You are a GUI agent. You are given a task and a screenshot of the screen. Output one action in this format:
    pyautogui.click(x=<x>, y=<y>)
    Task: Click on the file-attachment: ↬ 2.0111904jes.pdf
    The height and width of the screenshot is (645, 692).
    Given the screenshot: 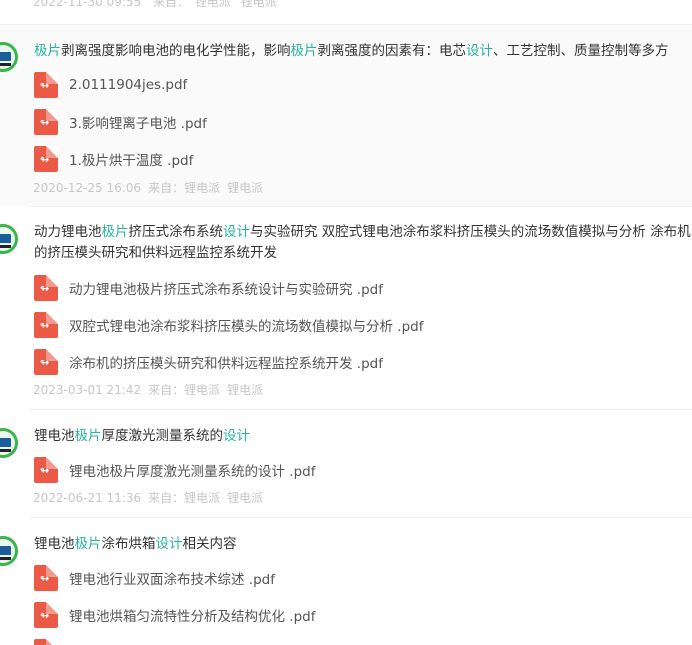 What is the action you would take?
    pyautogui.click(x=110, y=85)
    